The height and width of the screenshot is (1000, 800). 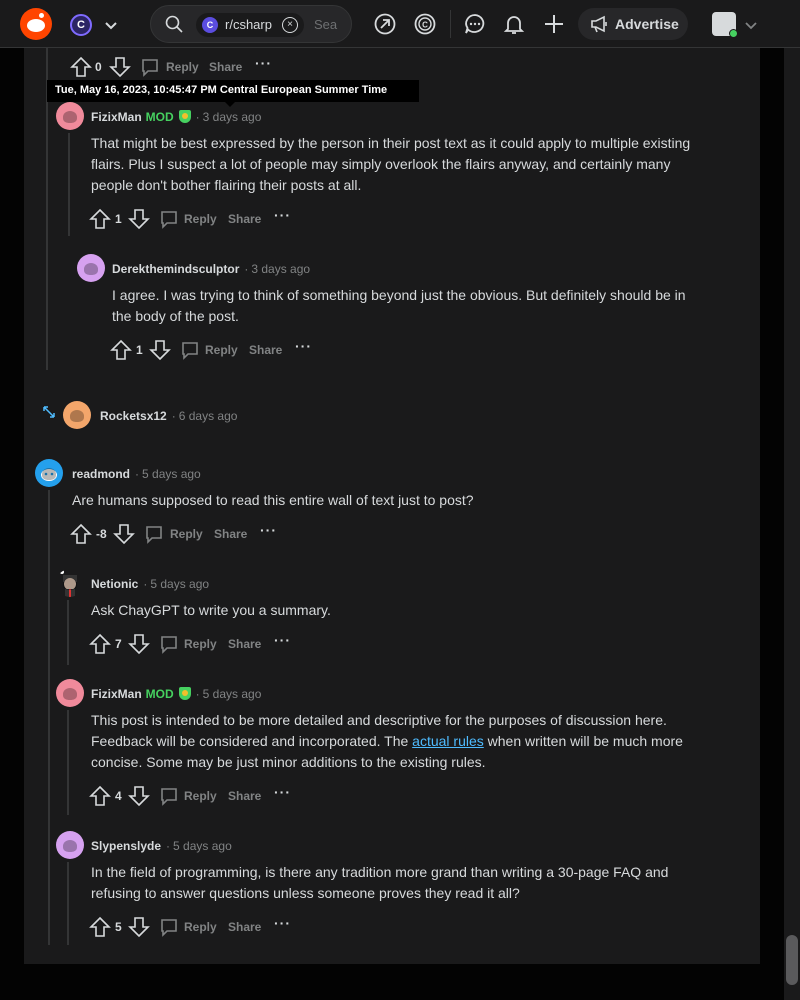 What do you see at coordinates (475, 24) in the screenshot?
I see `chat-icon` at bounding box center [475, 24].